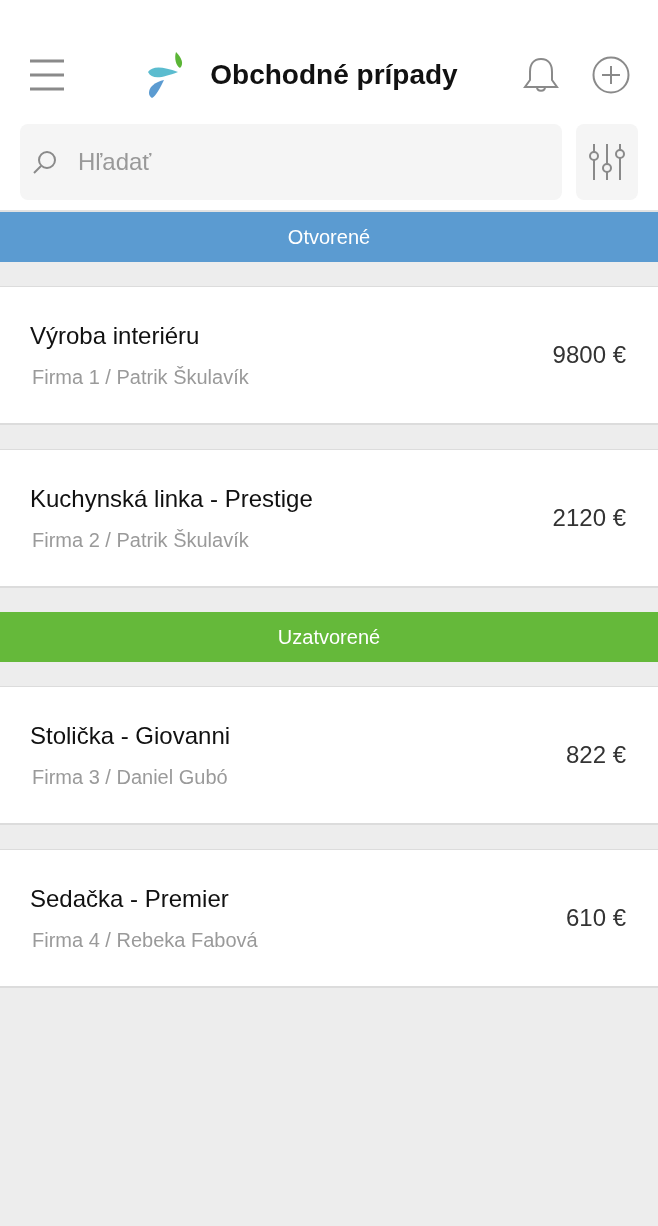 Image resolution: width=658 pixels, height=1226 pixels. Describe the element at coordinates (47, 75) in the screenshot. I see `menu-icon` at that location.